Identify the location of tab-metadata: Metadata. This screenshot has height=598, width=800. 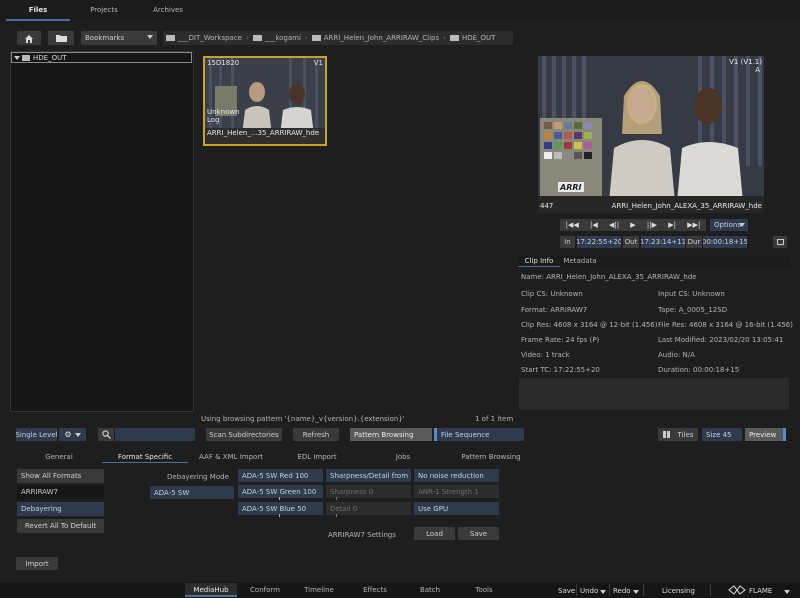
(580, 261).